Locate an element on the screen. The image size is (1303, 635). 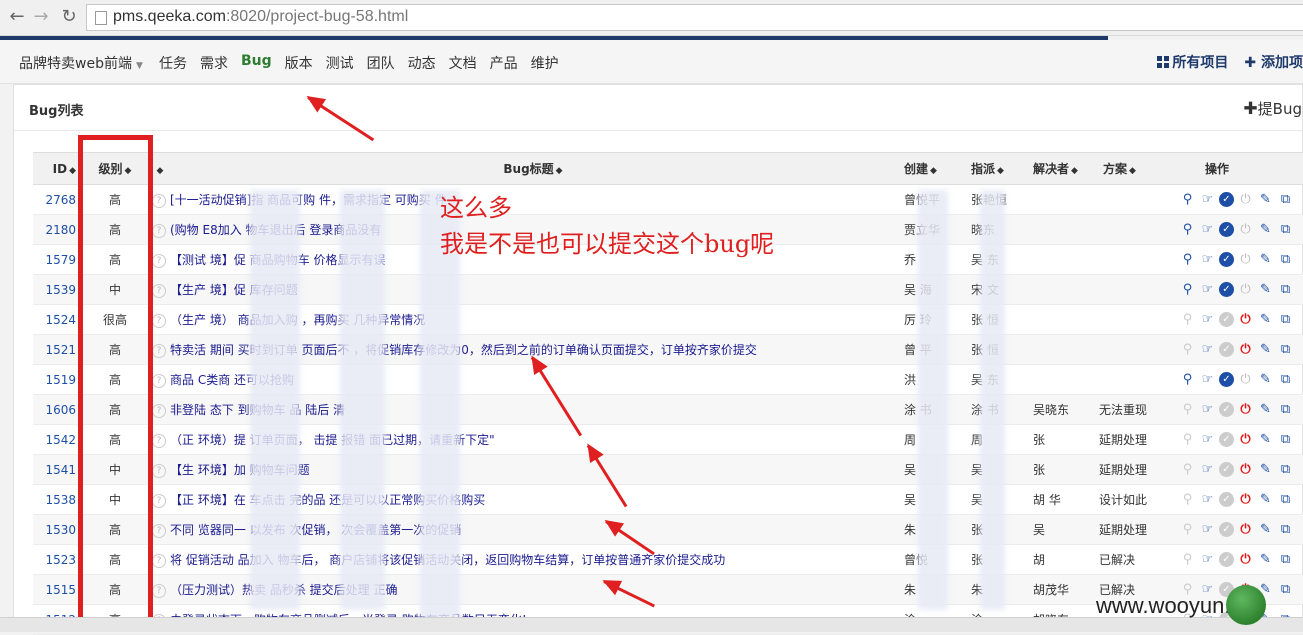
bug-id-link: 2768 is located at coordinates (56, 199).